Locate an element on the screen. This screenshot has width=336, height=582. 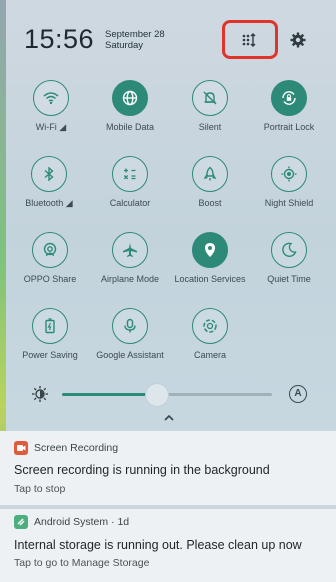
tile-label: Camera is located at coordinates (209, 355).